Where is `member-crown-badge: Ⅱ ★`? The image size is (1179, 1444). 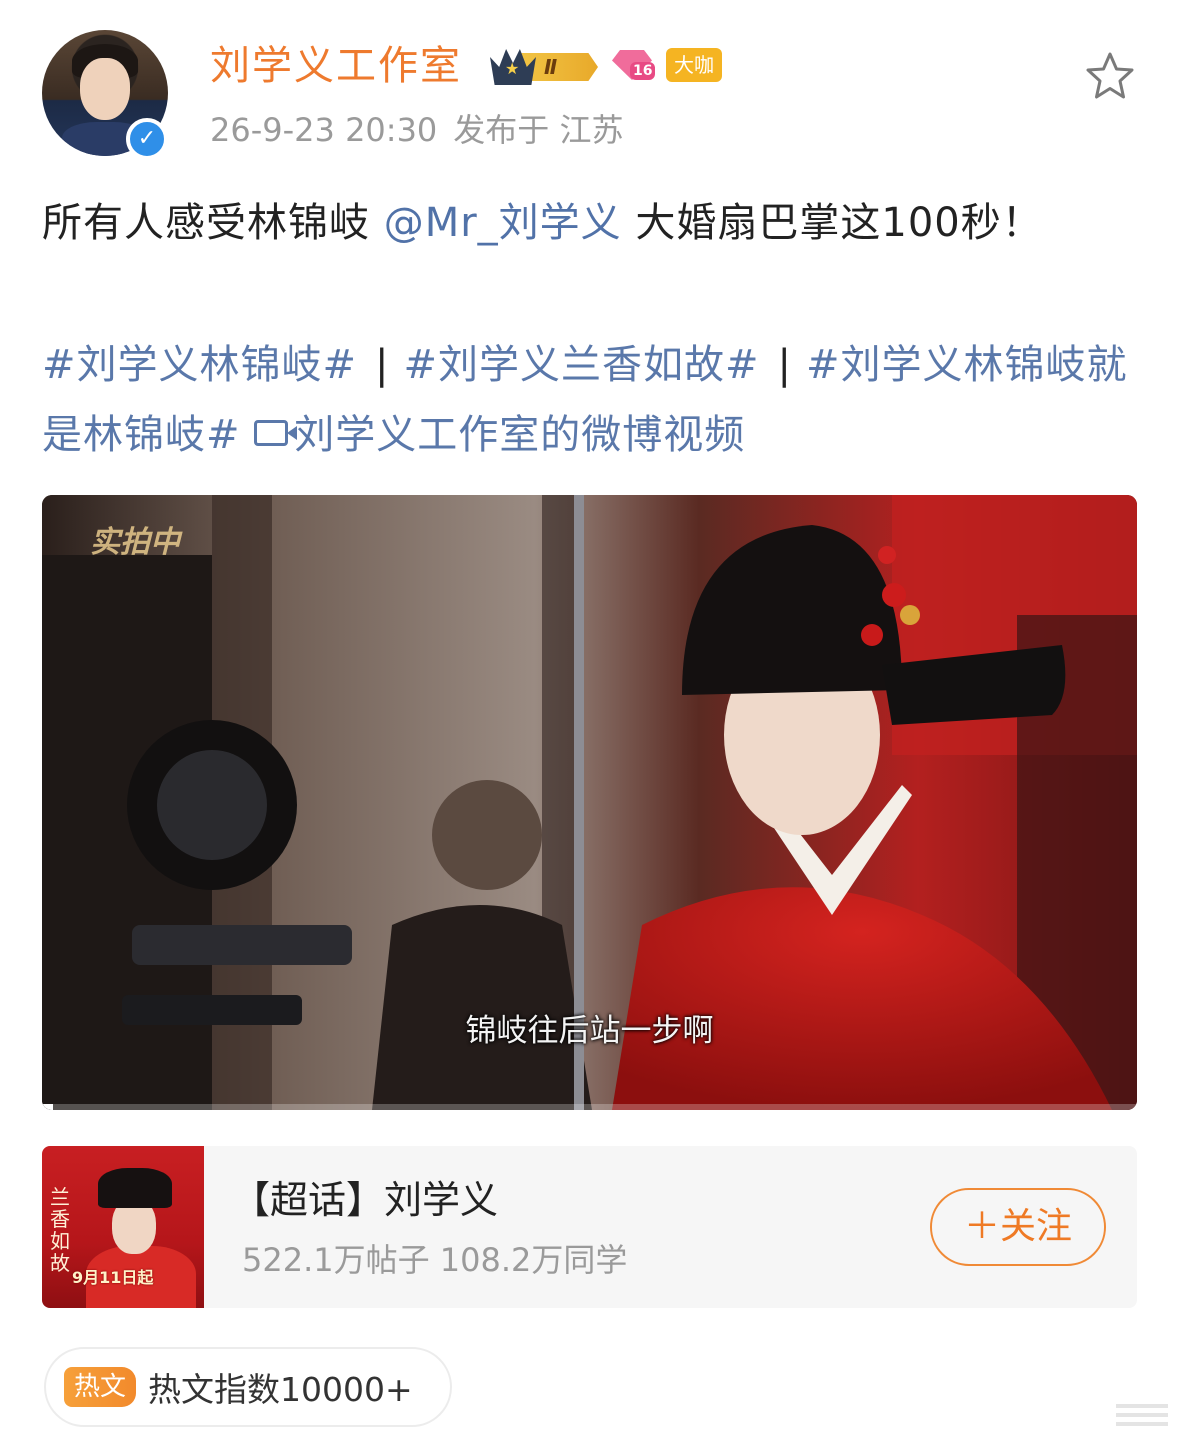
member-crown-badge: Ⅱ ★ is located at coordinates (547, 65).